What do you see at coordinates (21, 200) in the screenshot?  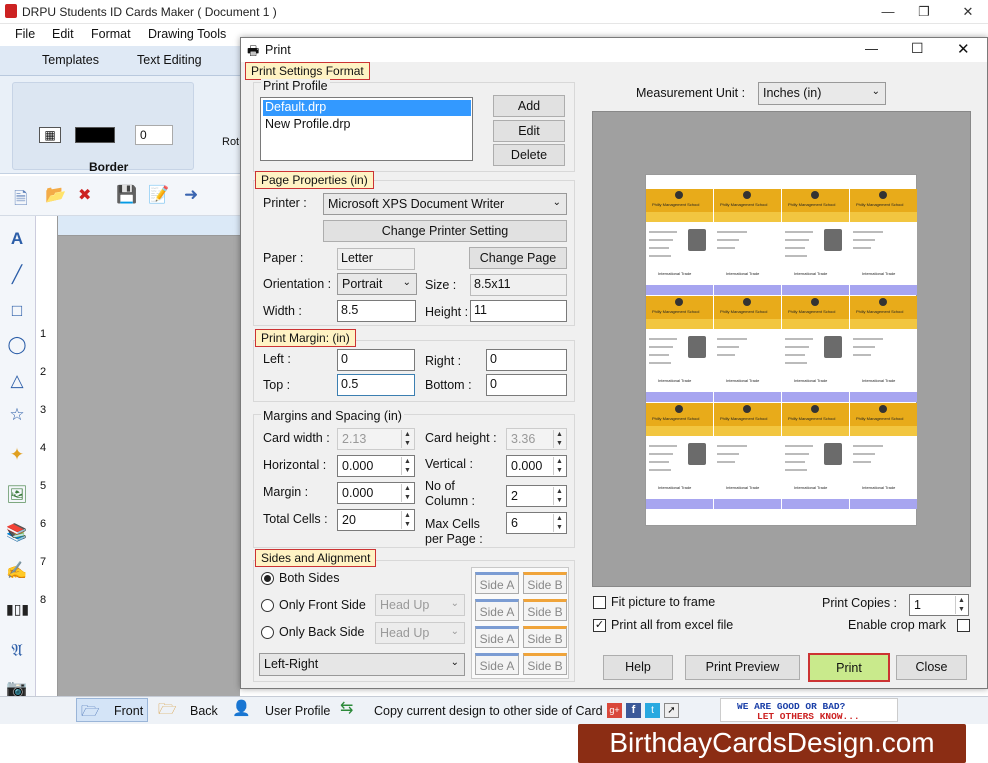 I see `new-file-icon: 🗎` at bounding box center [21, 200].